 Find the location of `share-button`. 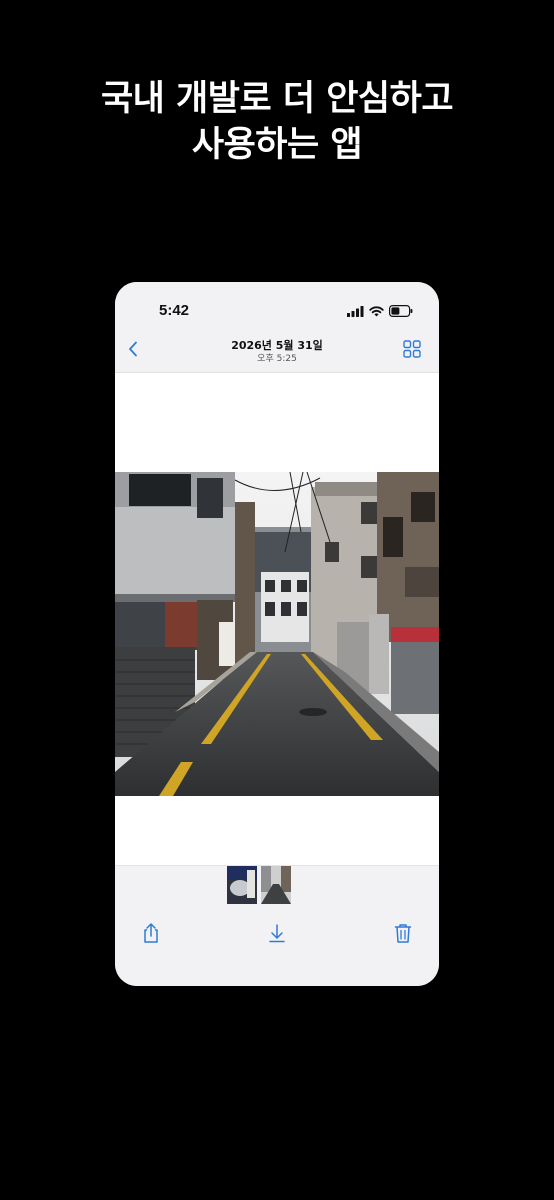

share-button is located at coordinates (151, 933).